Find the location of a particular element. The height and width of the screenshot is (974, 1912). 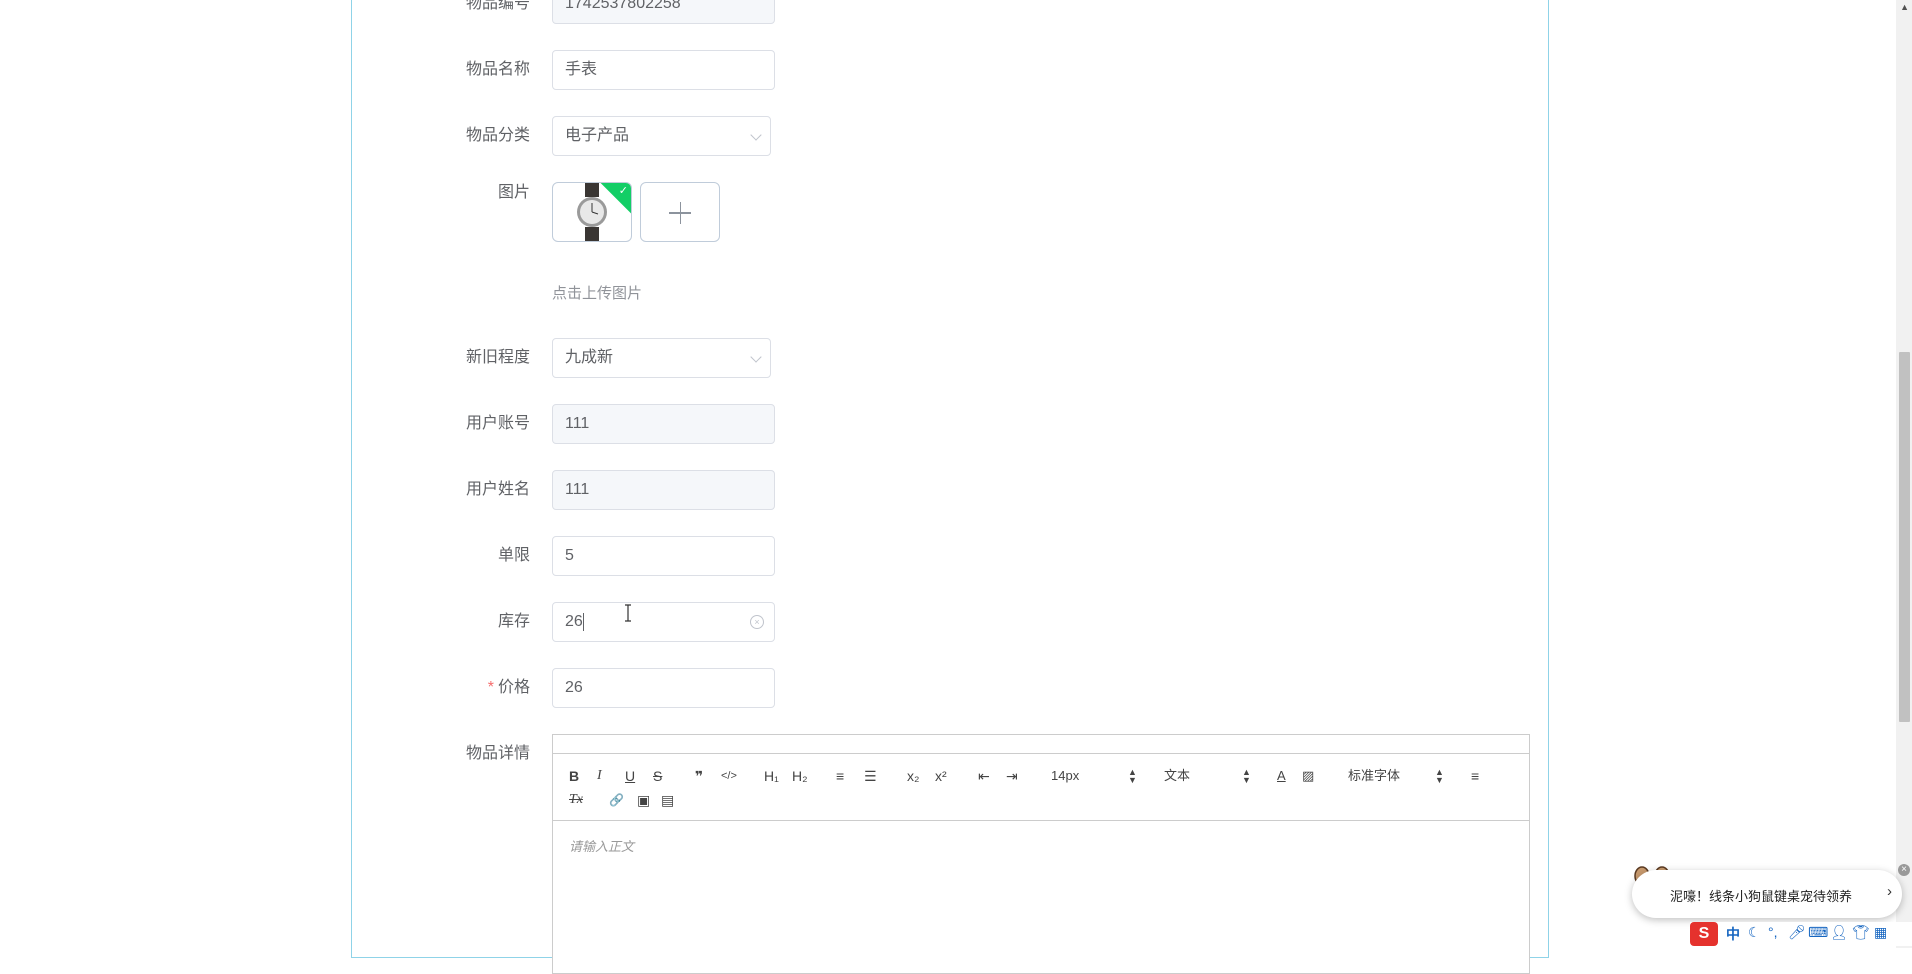

scrollbar-thumb is located at coordinates (1904, 537).